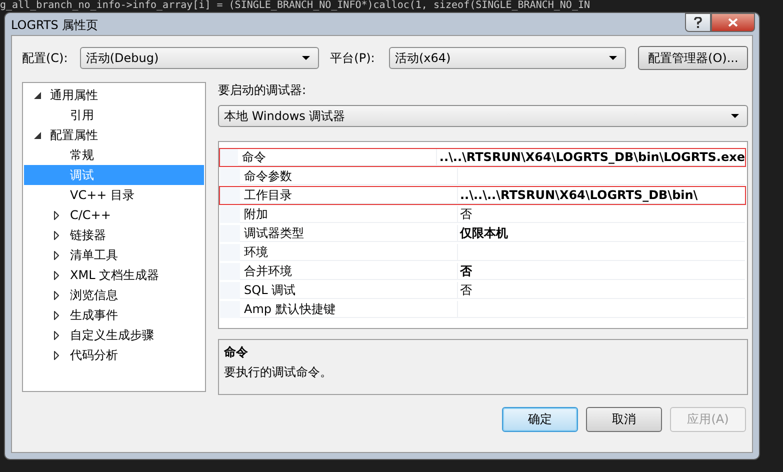 This screenshot has width=783, height=472. What do you see at coordinates (353, 58) in the screenshot?
I see `platform-label: 平台(P):` at bounding box center [353, 58].